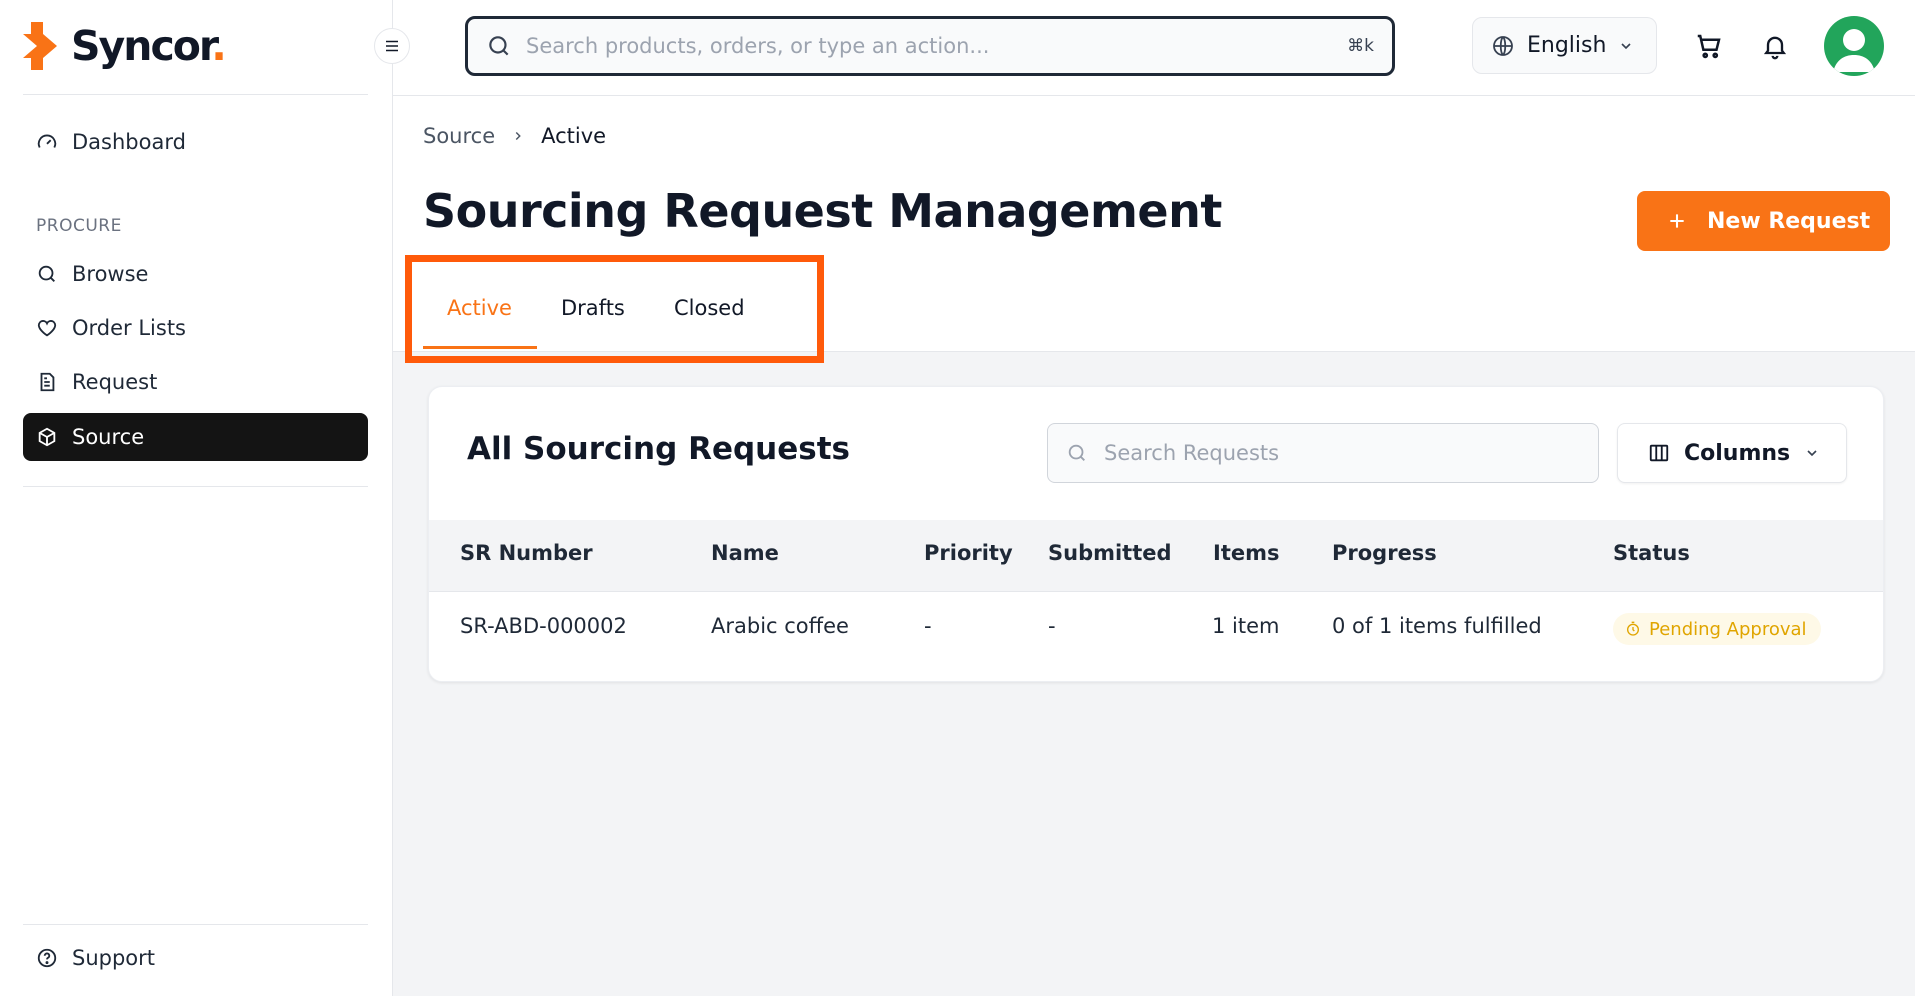 The height and width of the screenshot is (996, 1915). Describe the element at coordinates (518, 136) in the screenshot. I see `chevron-right-icon` at that location.